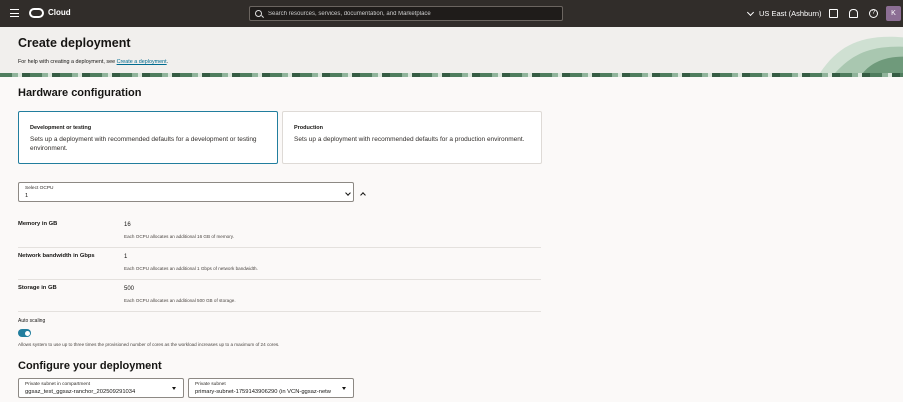 This screenshot has width=903, height=402. I want to click on memory-label: Memory in GB, so click(38, 224).